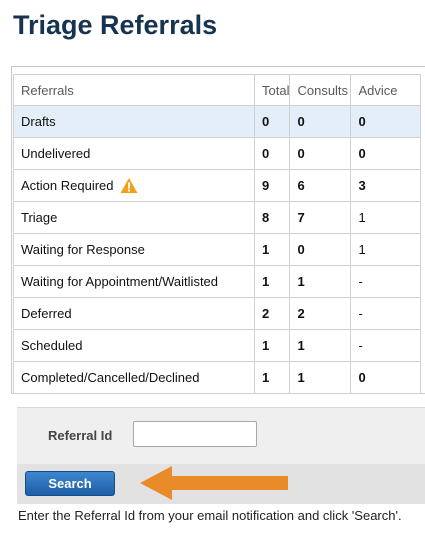 Image resolution: width=425 pixels, height=548 pixels. I want to click on row-label: Triage, so click(134, 217).